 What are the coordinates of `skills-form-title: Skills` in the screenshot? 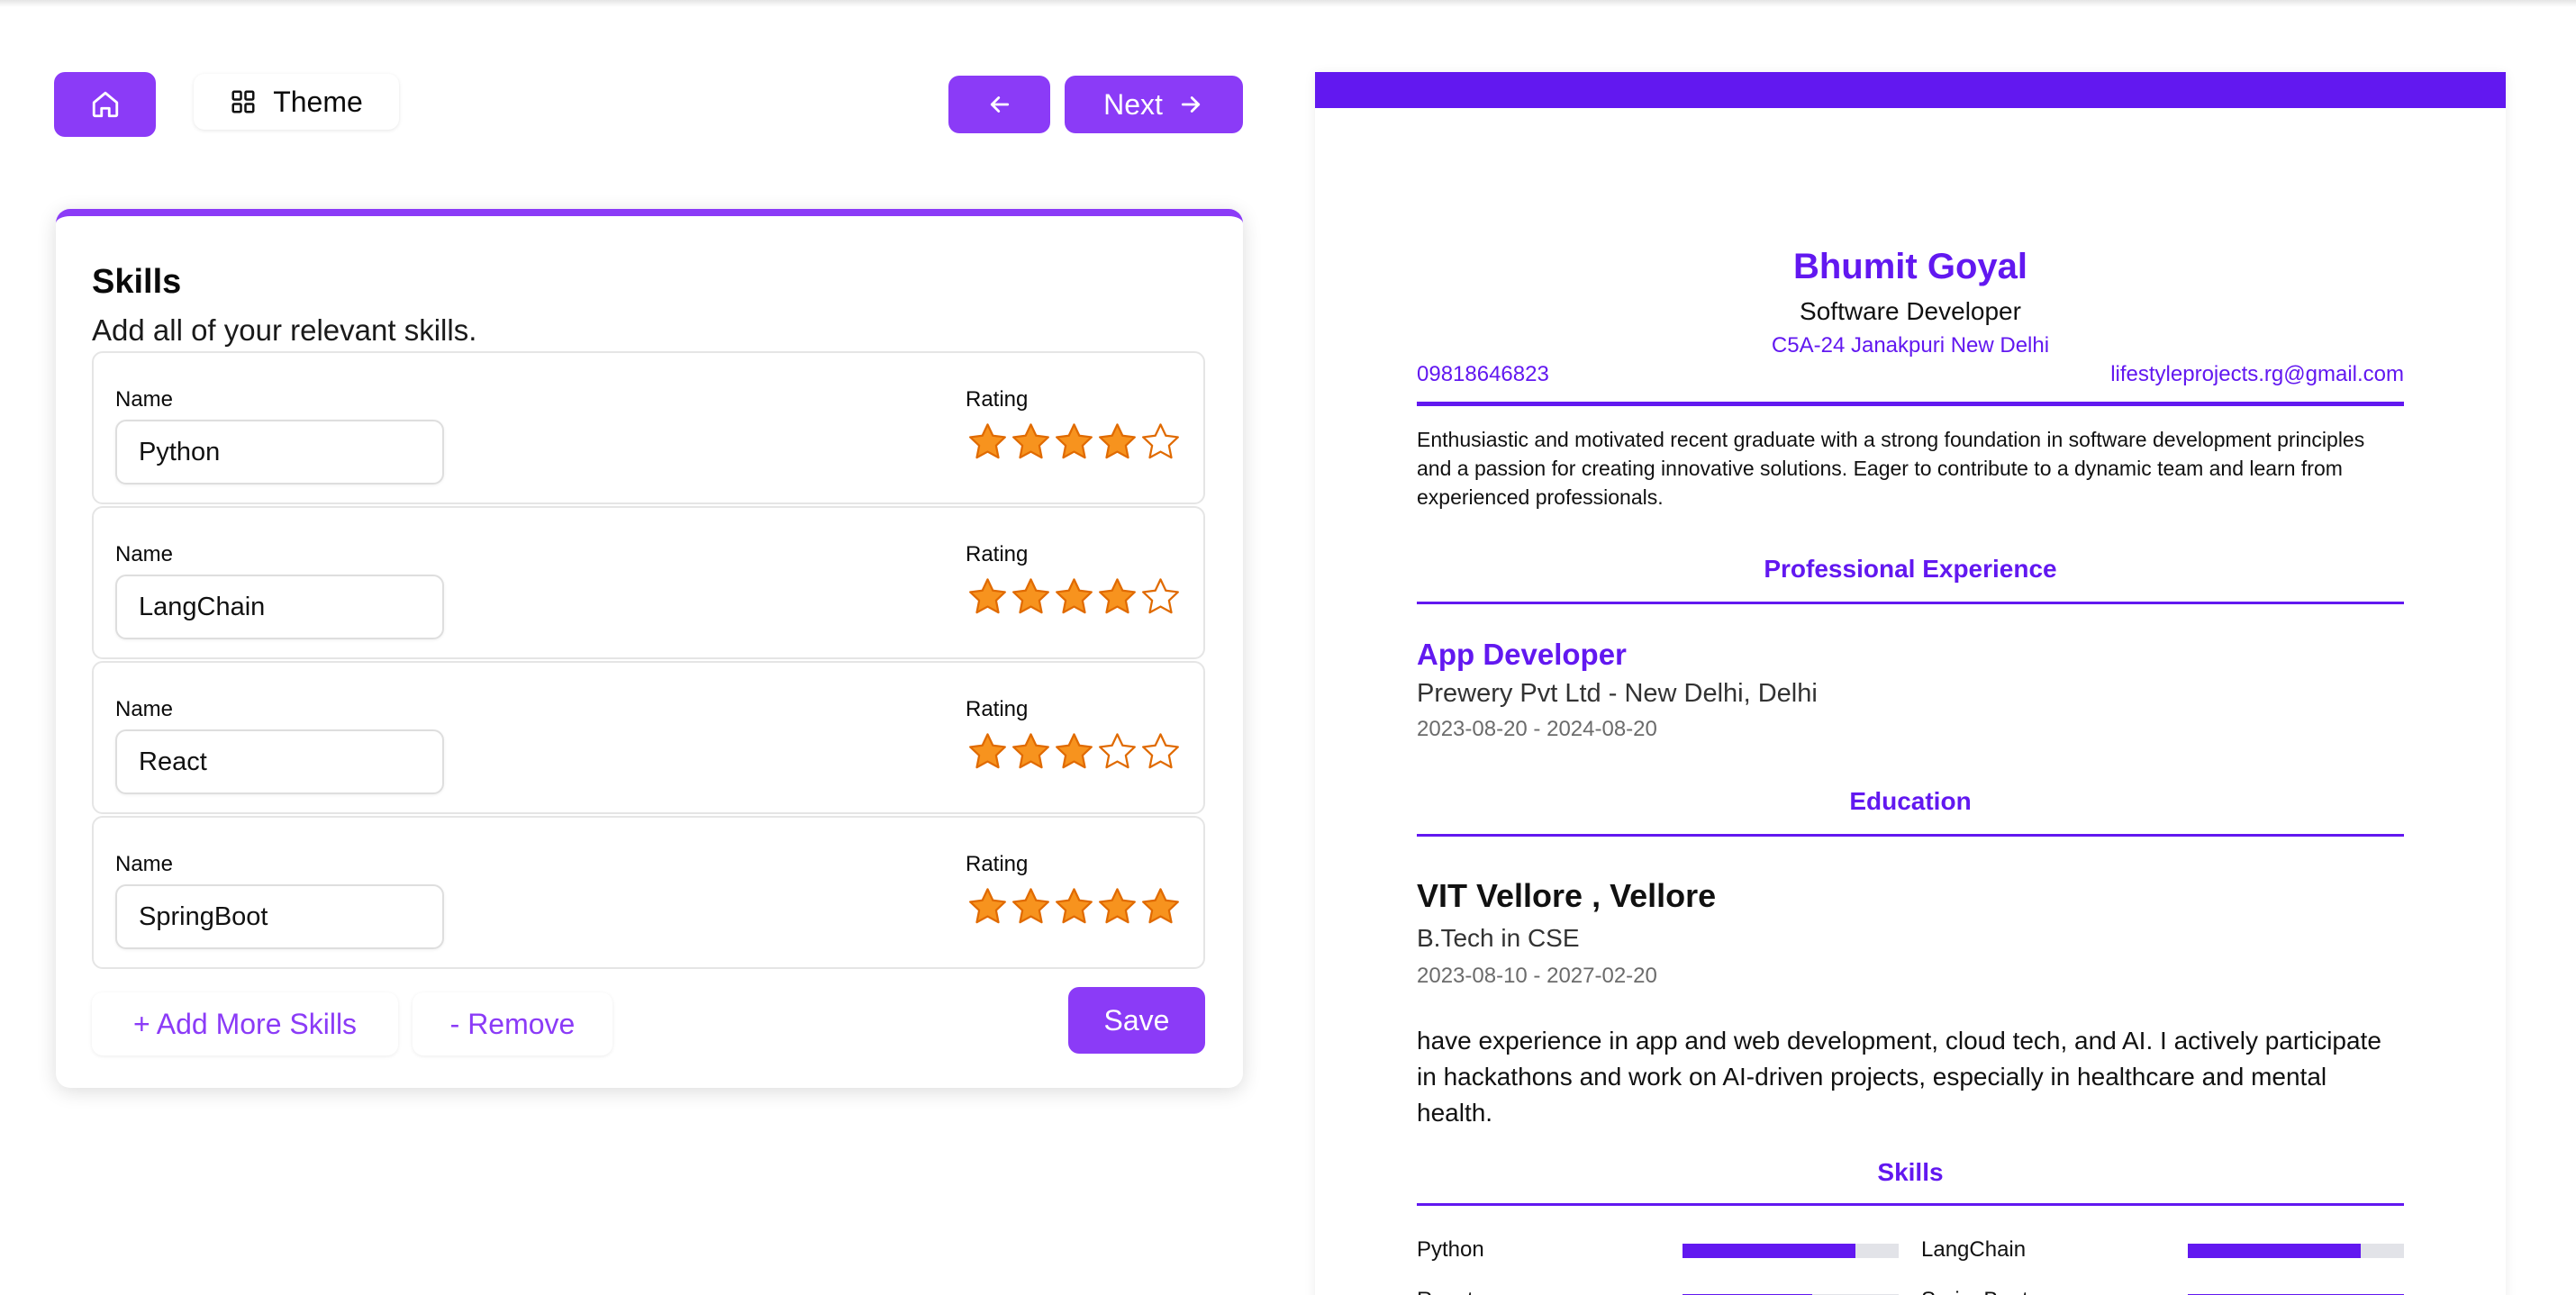 It's located at (137, 282).